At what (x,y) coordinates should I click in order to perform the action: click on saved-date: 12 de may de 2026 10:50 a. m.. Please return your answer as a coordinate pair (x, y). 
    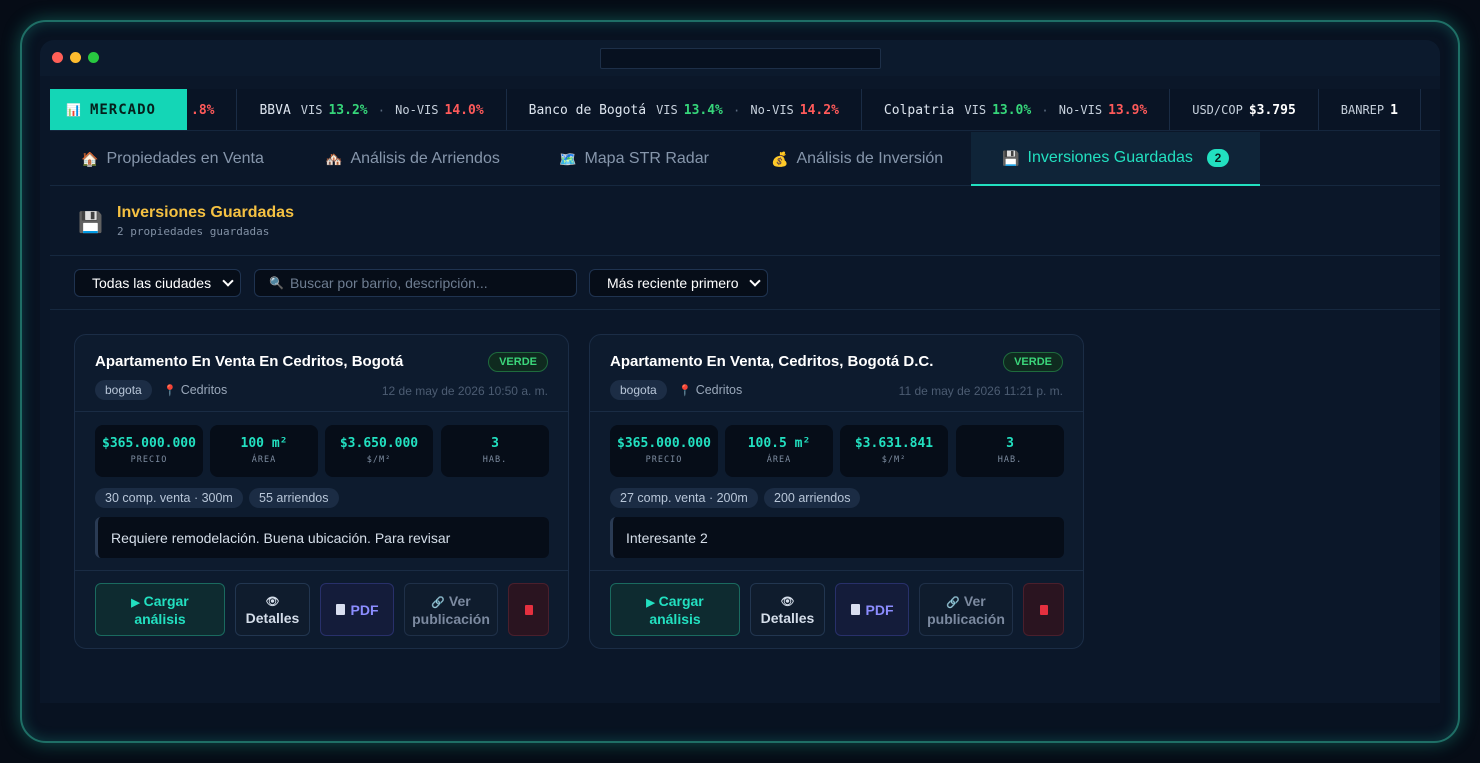
    Looking at the image, I should click on (464, 391).